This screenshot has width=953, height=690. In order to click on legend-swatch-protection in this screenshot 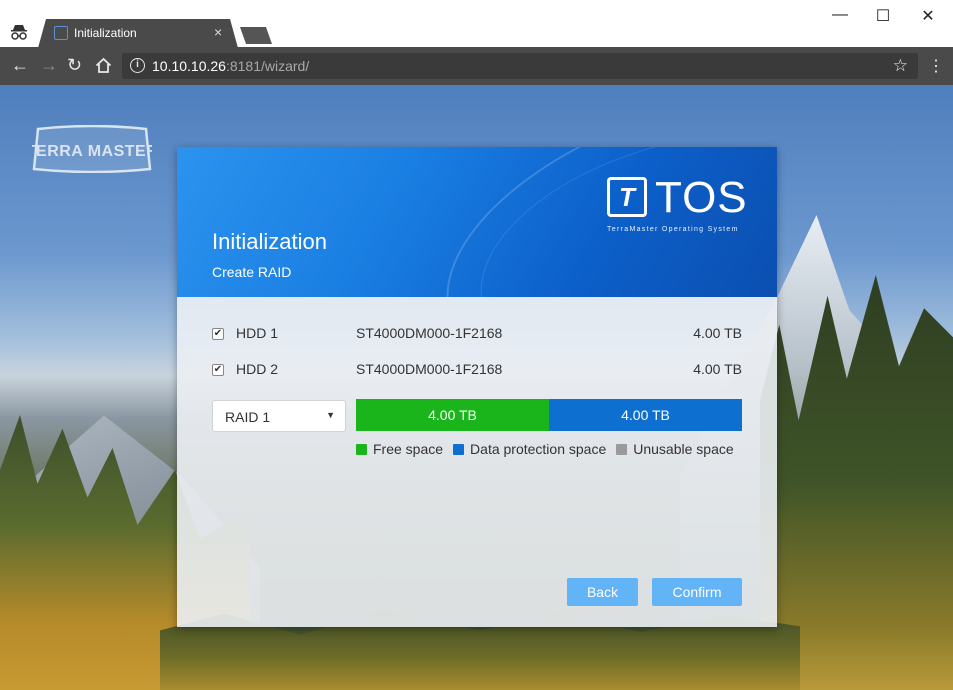, I will do `click(459, 449)`.